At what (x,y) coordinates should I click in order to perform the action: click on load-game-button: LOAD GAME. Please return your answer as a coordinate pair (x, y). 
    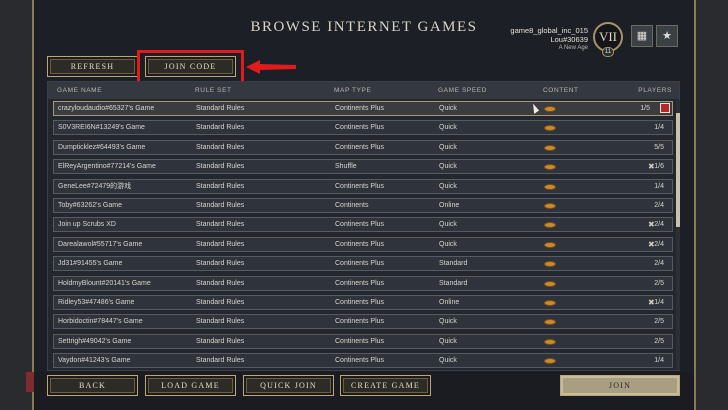
    Looking at the image, I should click on (190, 385).